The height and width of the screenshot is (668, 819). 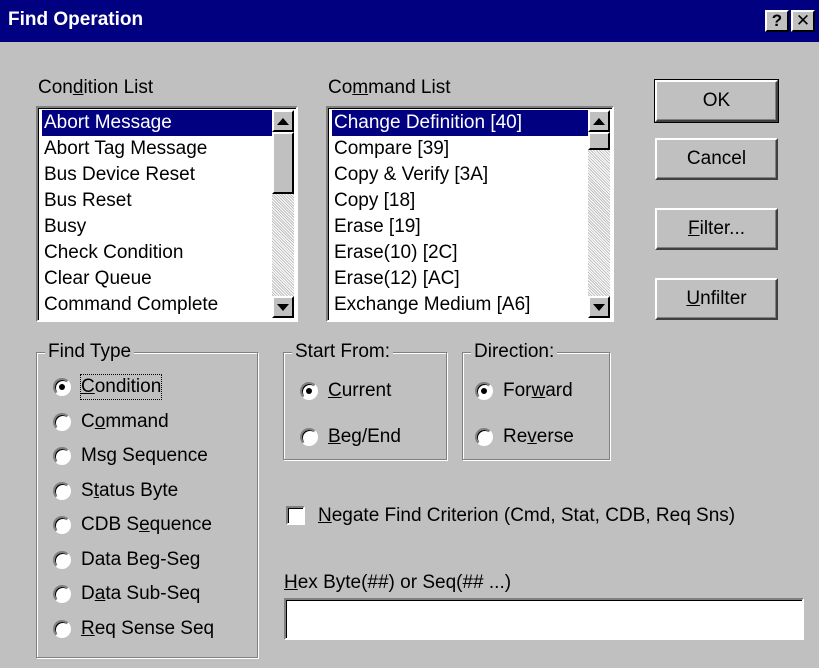 I want to click on hex-input, so click(x=544, y=619).